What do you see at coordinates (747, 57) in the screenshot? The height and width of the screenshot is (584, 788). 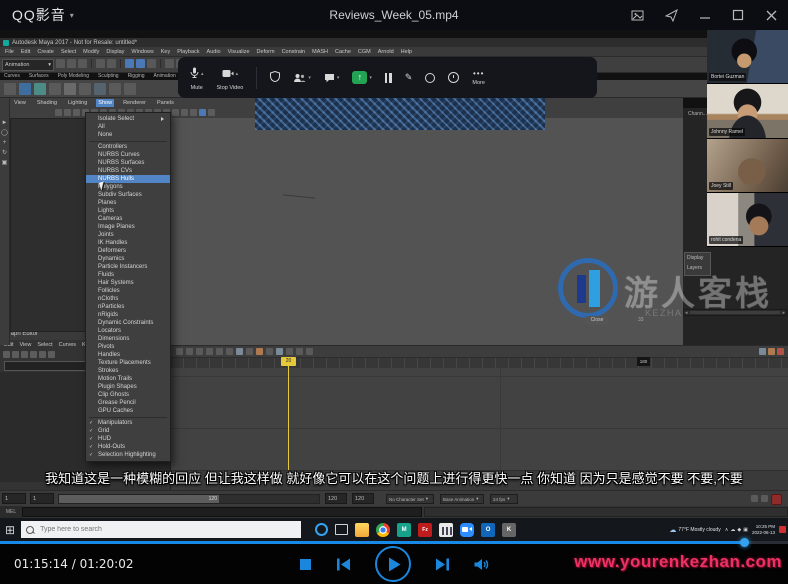 I see `webcam-tile: Bortei Guzman` at bounding box center [747, 57].